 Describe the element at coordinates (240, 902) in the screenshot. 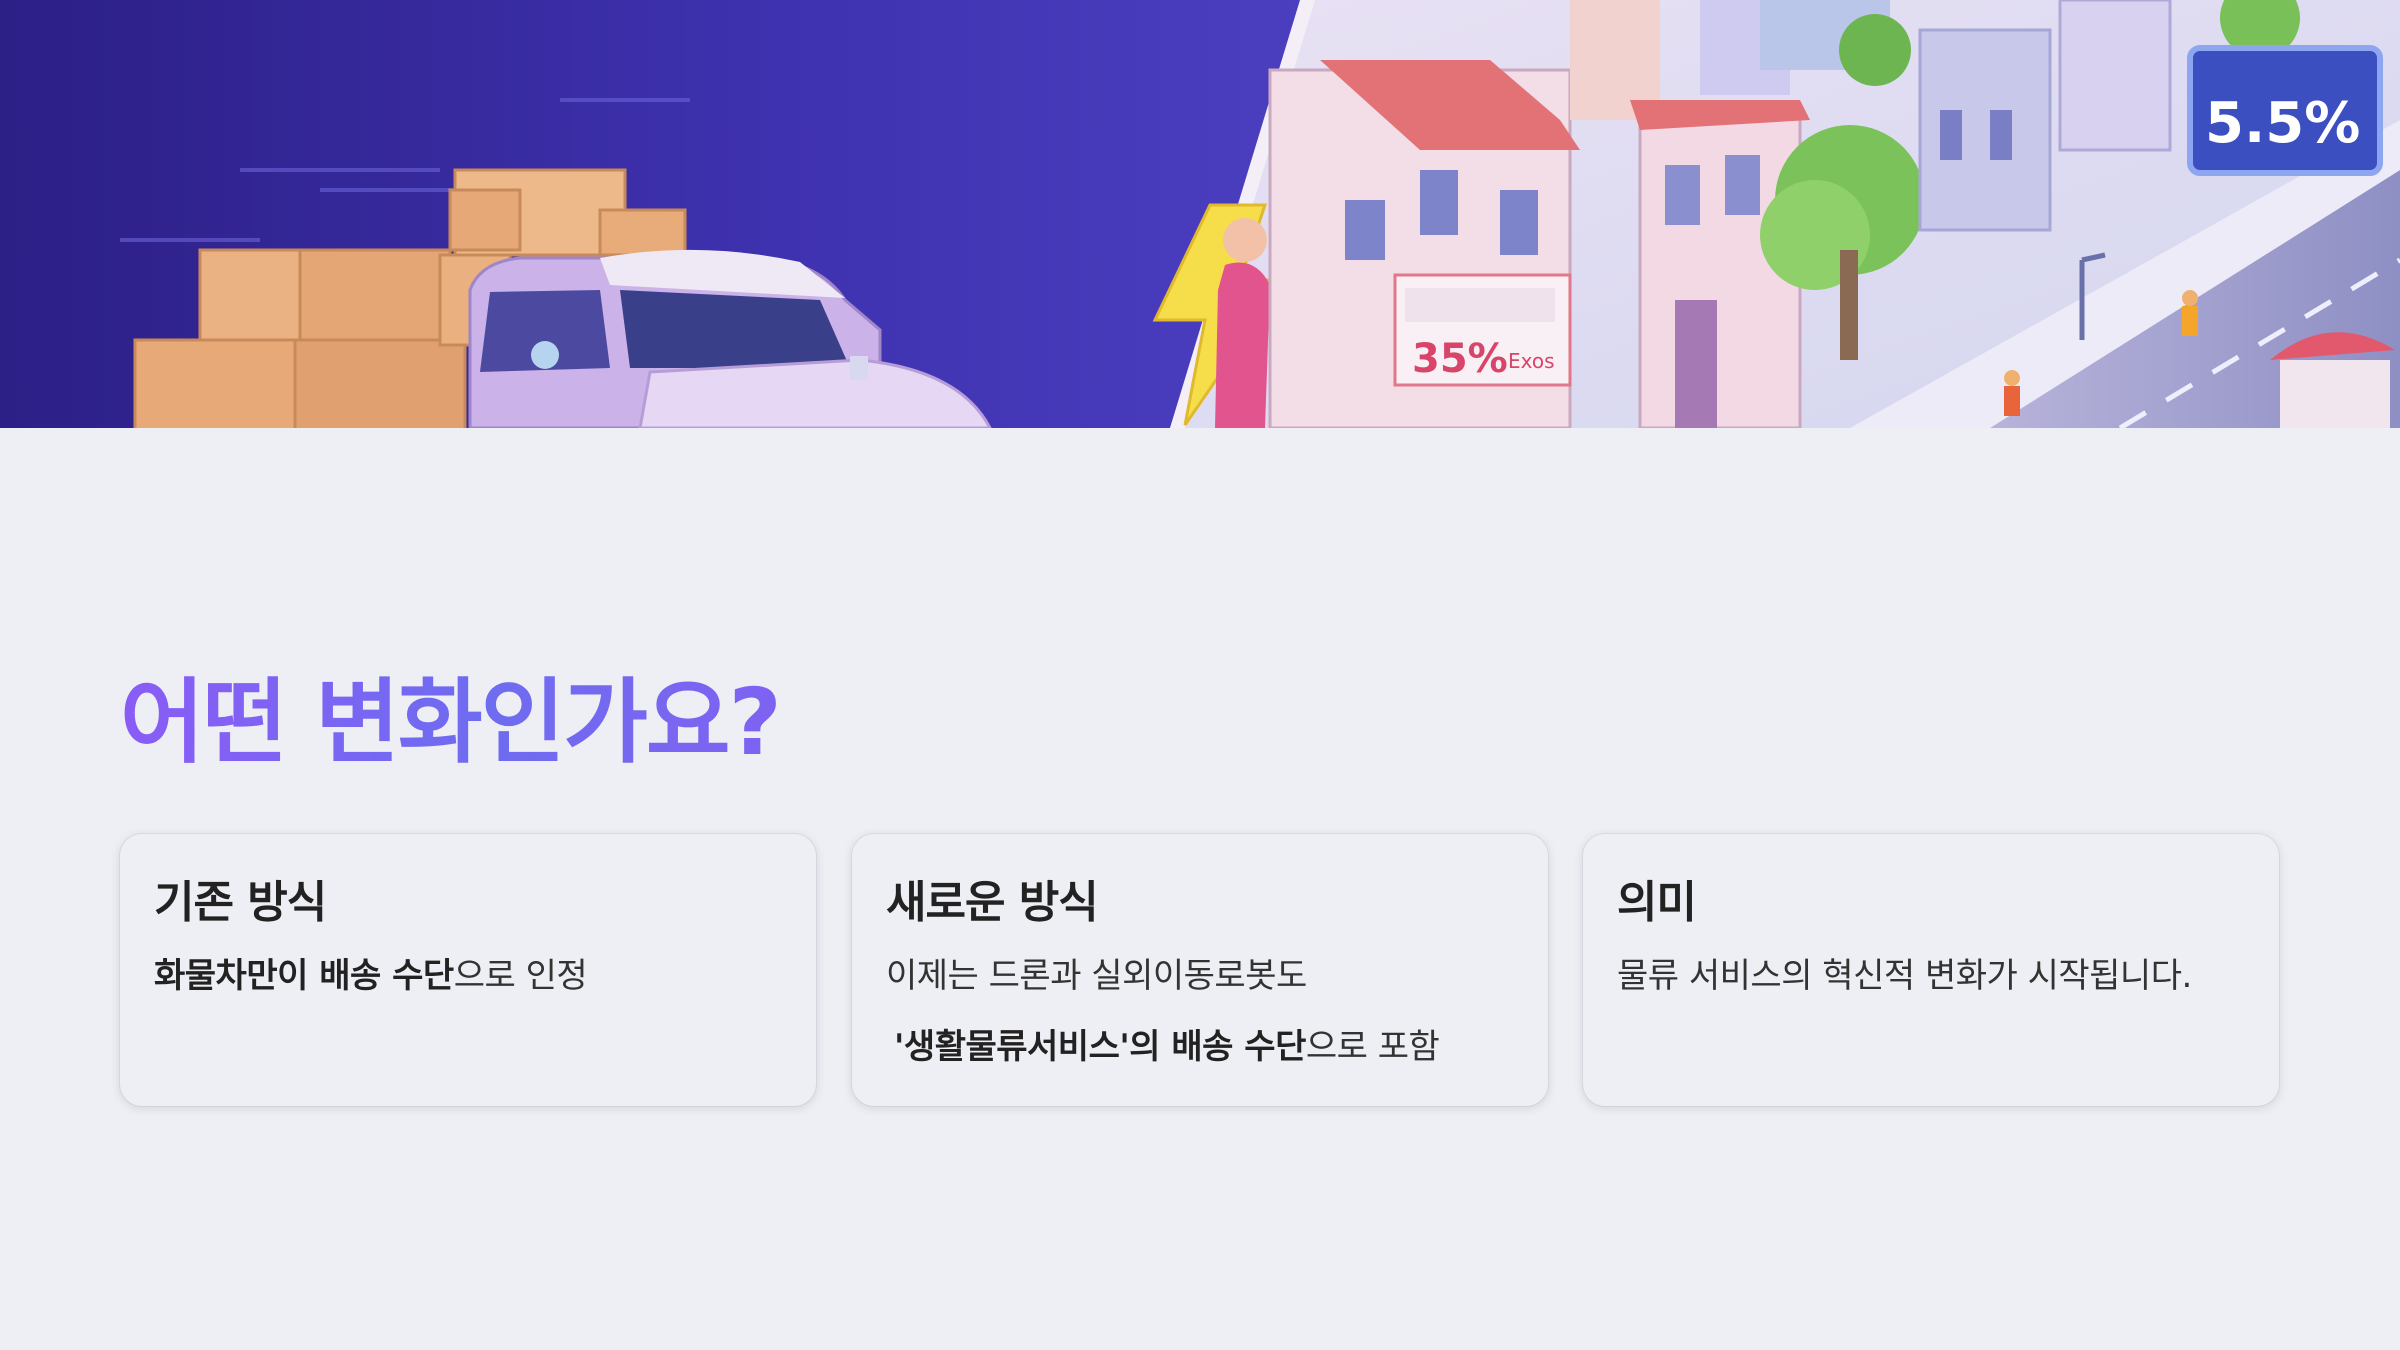

I see `card-title: 기존 방식` at that location.